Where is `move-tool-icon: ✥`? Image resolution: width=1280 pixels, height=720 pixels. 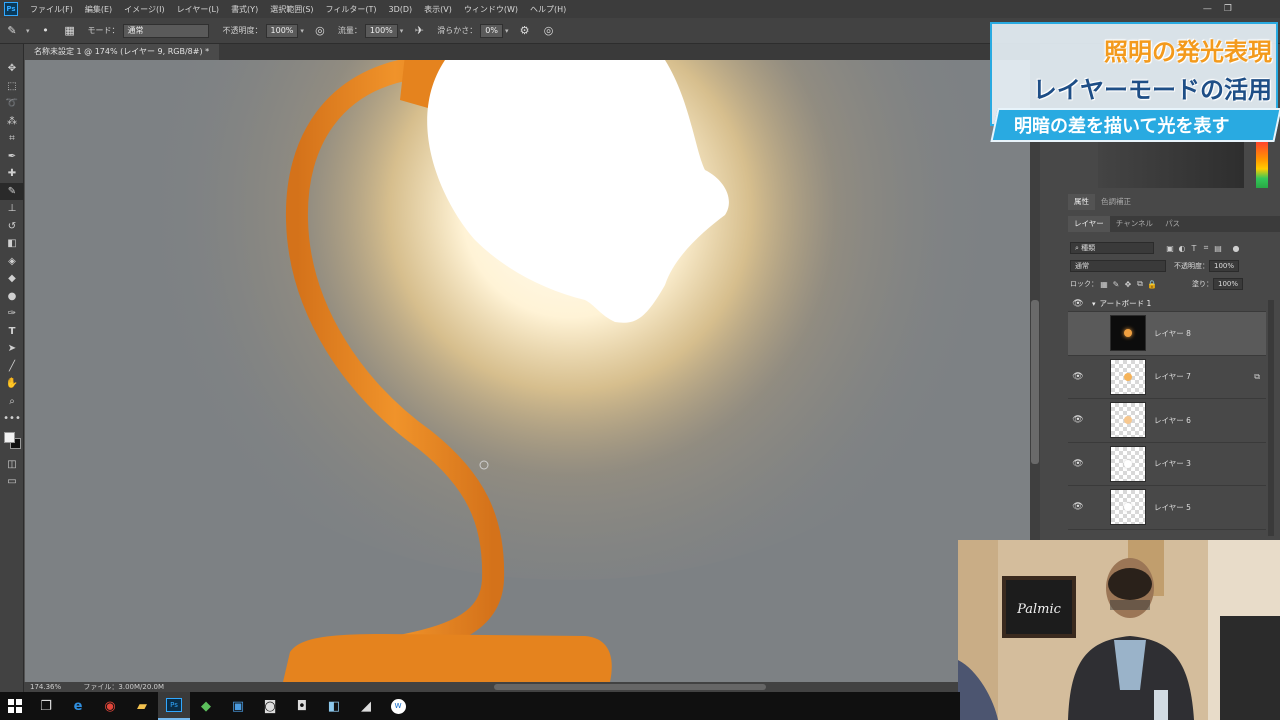
move-tool-icon: ✥ is located at coordinates (12, 69).